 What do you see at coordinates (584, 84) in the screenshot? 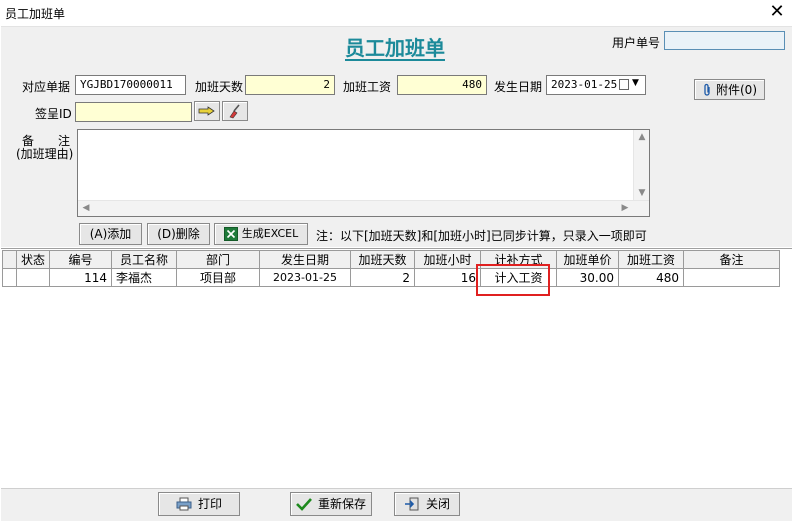
I see `date-value: 2023-01-25` at bounding box center [584, 84].